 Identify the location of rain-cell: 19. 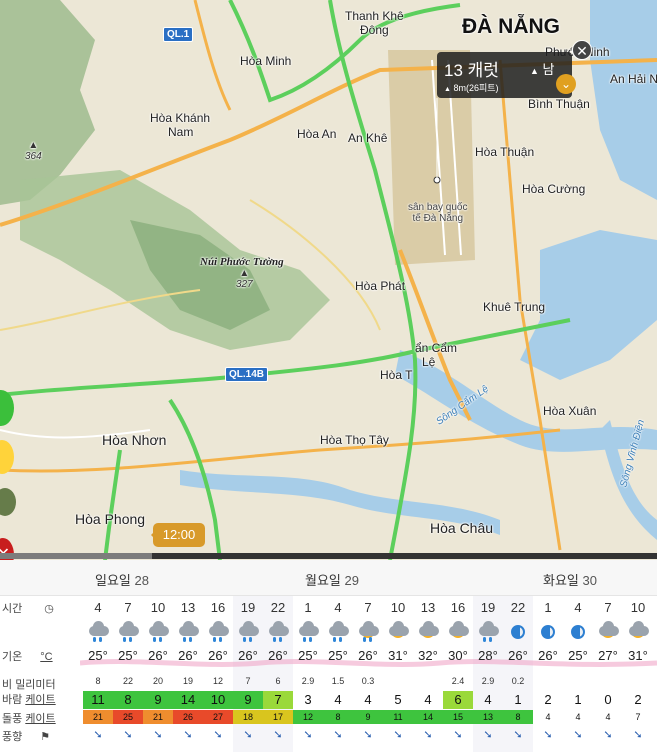
(187, 681).